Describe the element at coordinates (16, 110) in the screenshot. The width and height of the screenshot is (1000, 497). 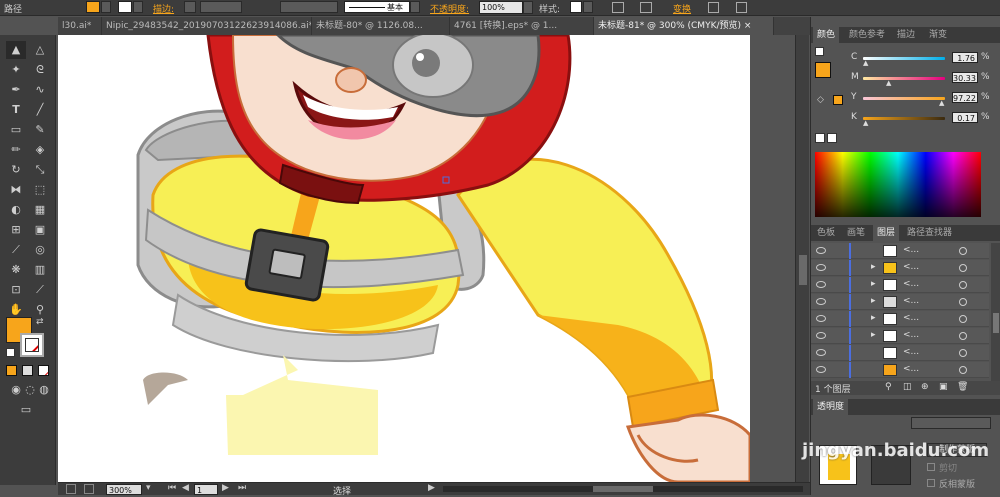
I see `type-tool-icon: T` at that location.